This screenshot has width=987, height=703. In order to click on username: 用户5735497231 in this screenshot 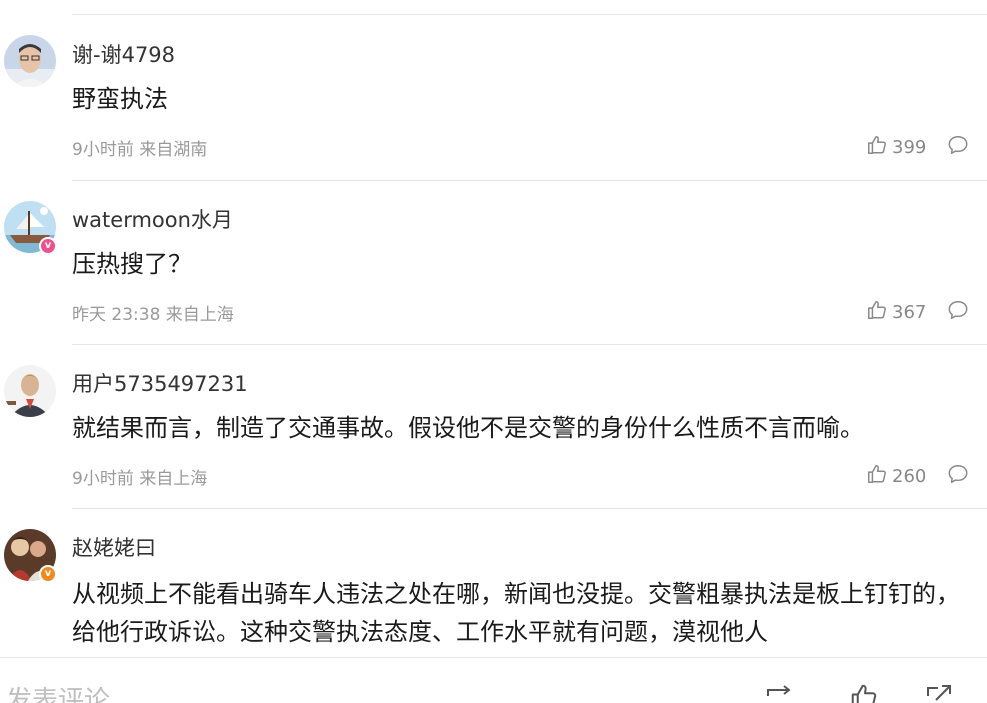, I will do `click(160, 383)`.